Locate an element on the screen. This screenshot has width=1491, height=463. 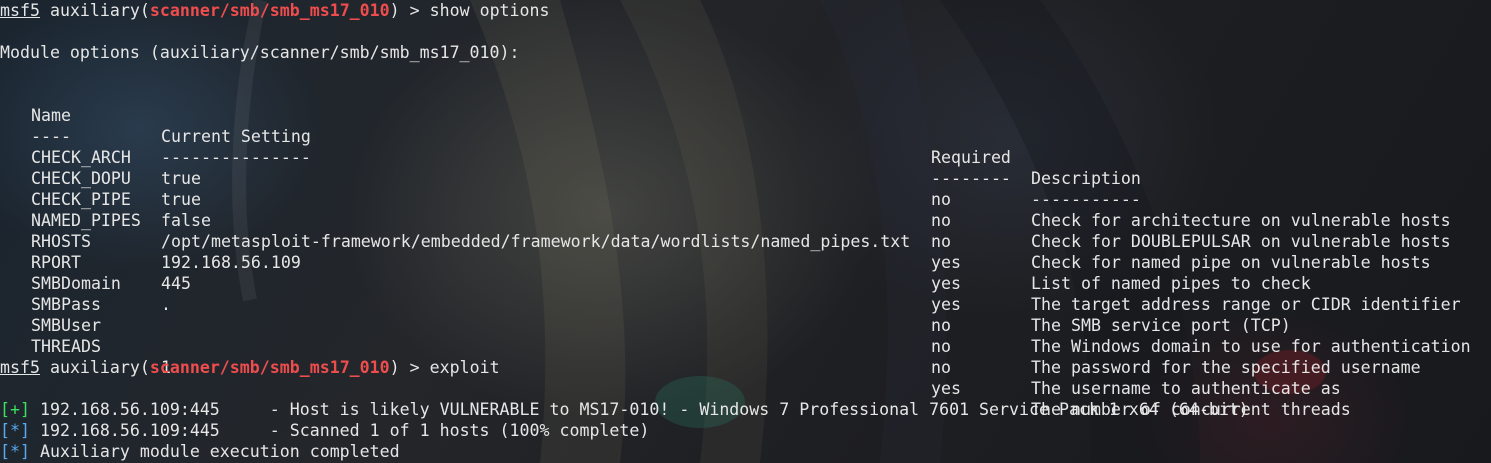
option-required: yes is located at coordinates (946, 388).